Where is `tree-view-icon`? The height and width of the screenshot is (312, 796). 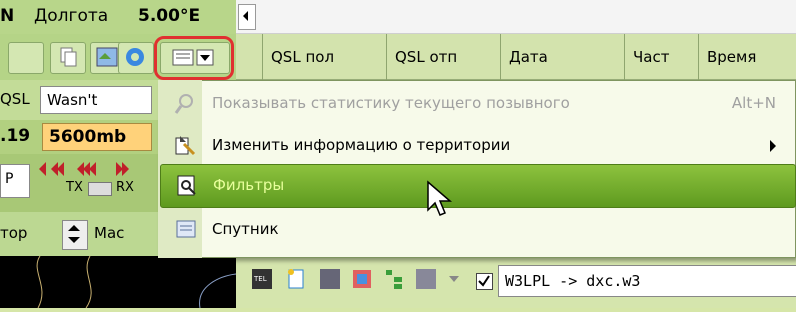
tree-view-icon is located at coordinates (394, 279).